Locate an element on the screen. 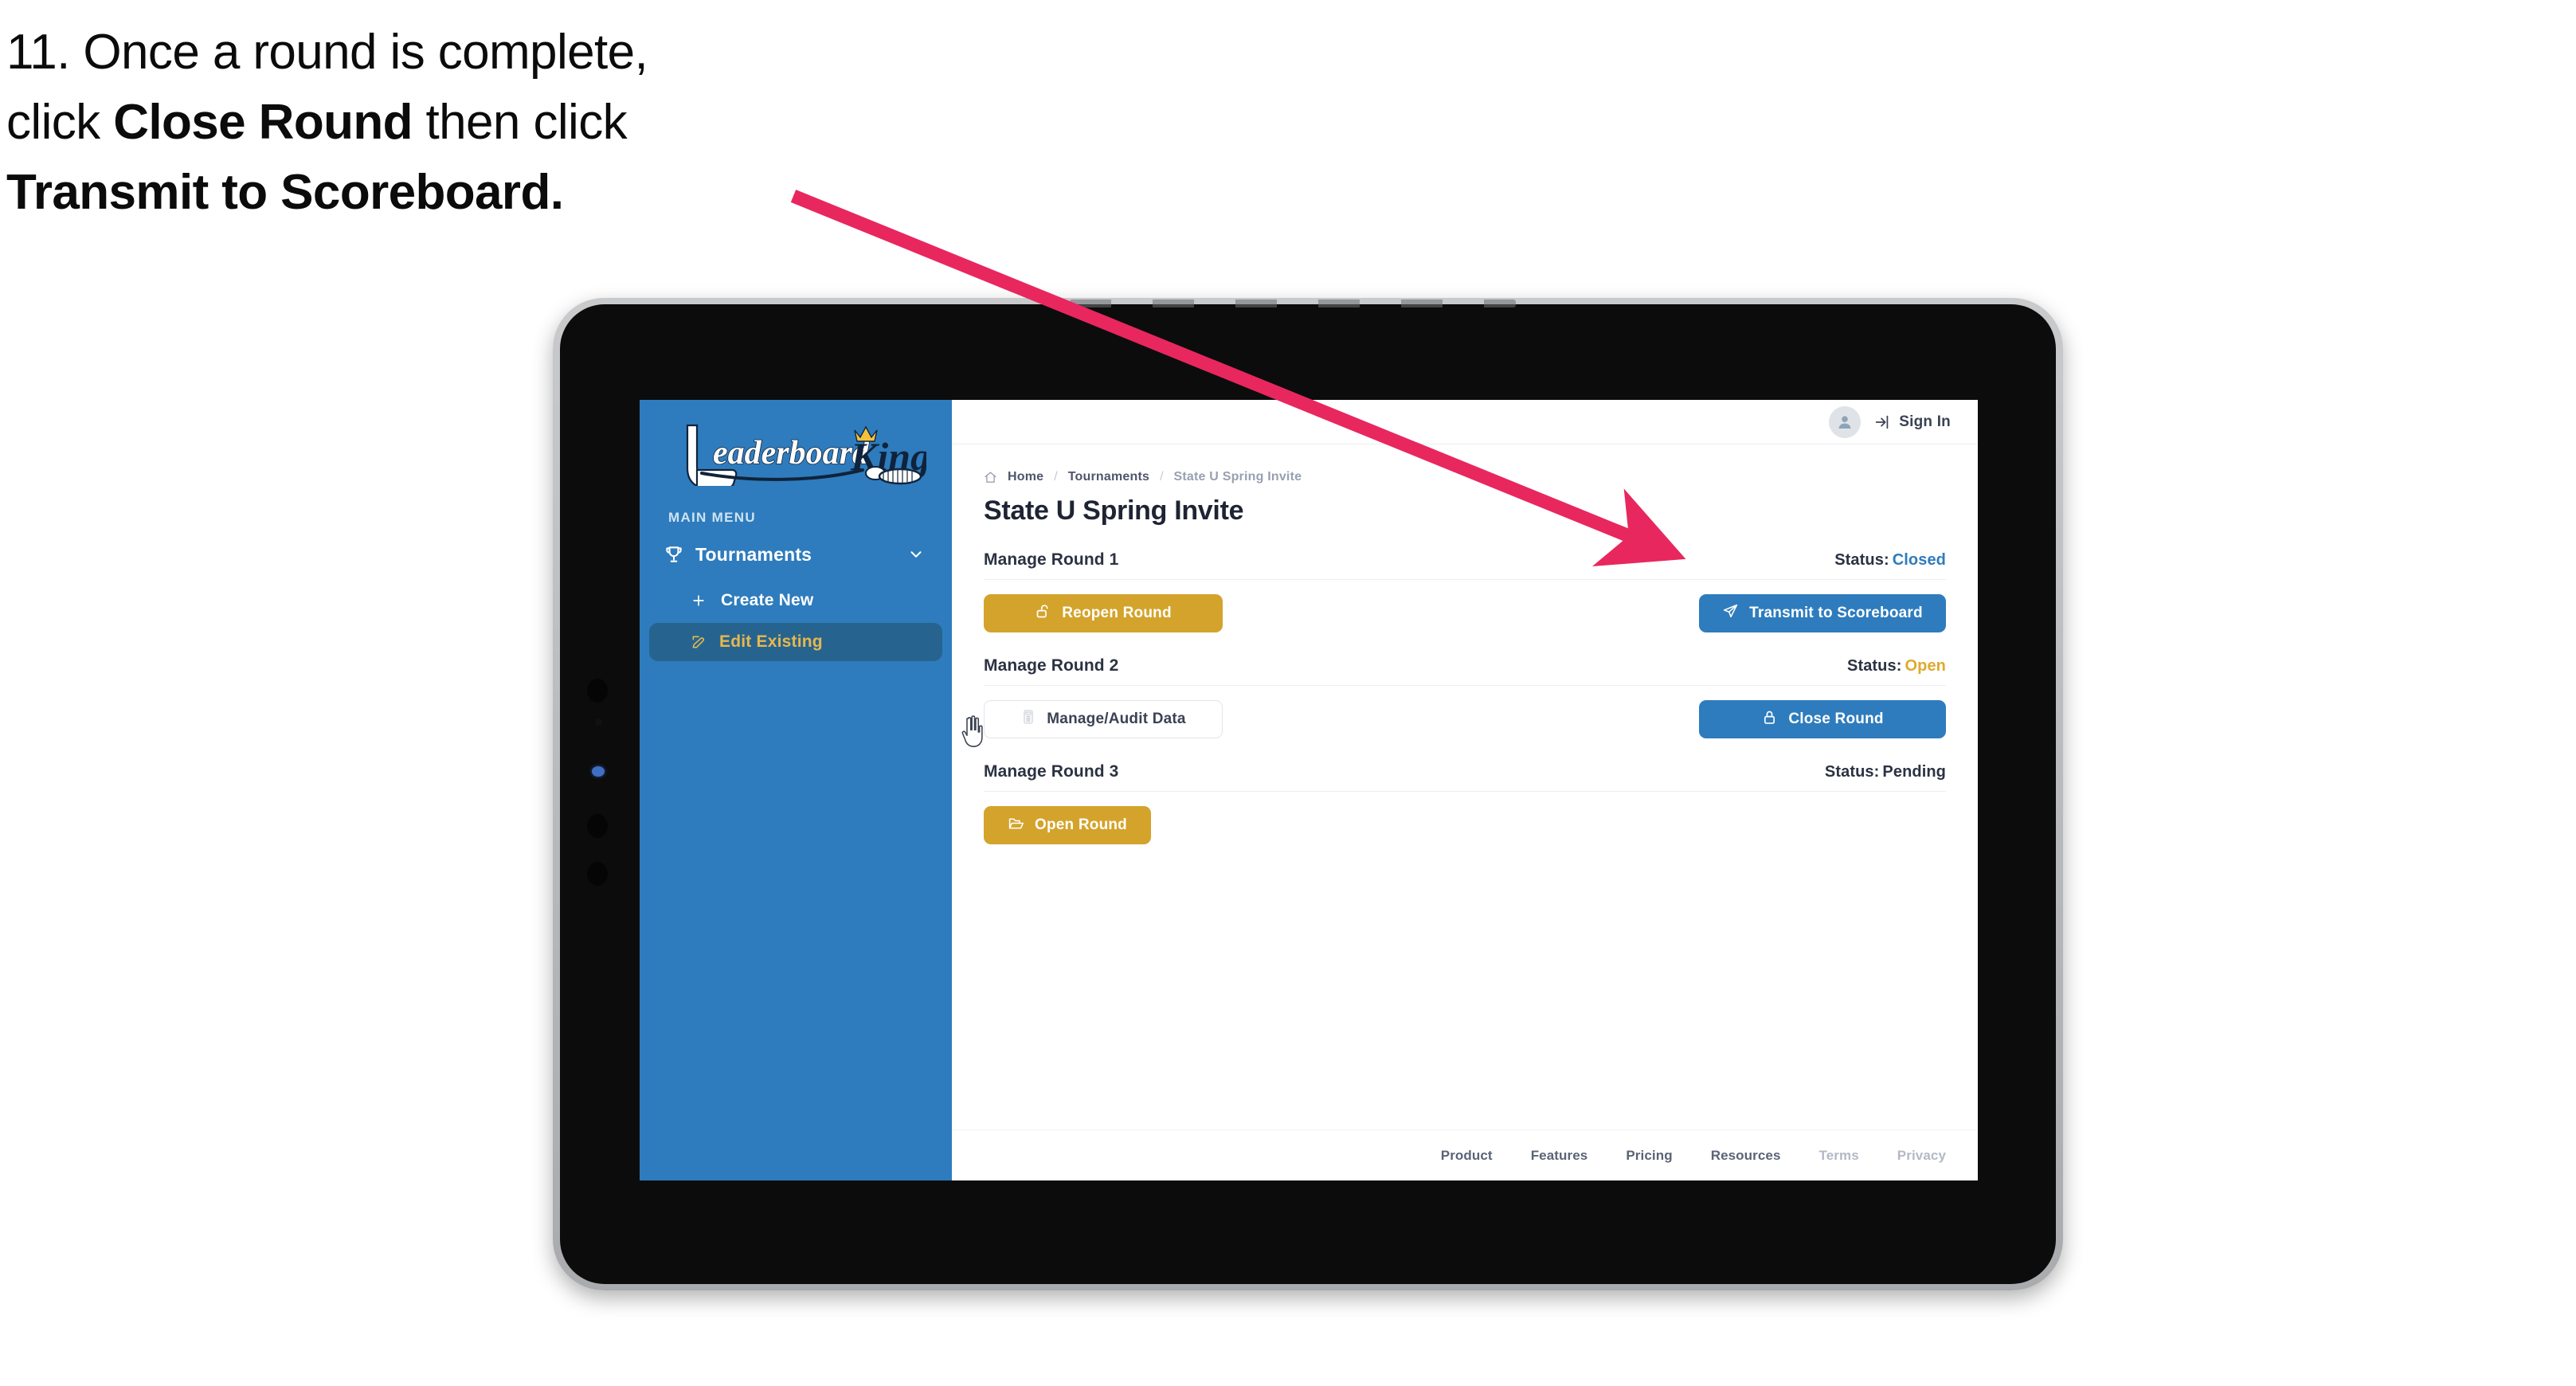 The height and width of the screenshot is (1386, 2576). round-status-value: Closed is located at coordinates (1919, 560).